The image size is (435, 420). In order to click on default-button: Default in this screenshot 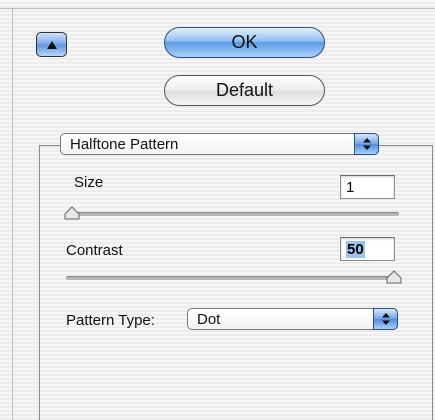, I will do `click(244, 90)`.